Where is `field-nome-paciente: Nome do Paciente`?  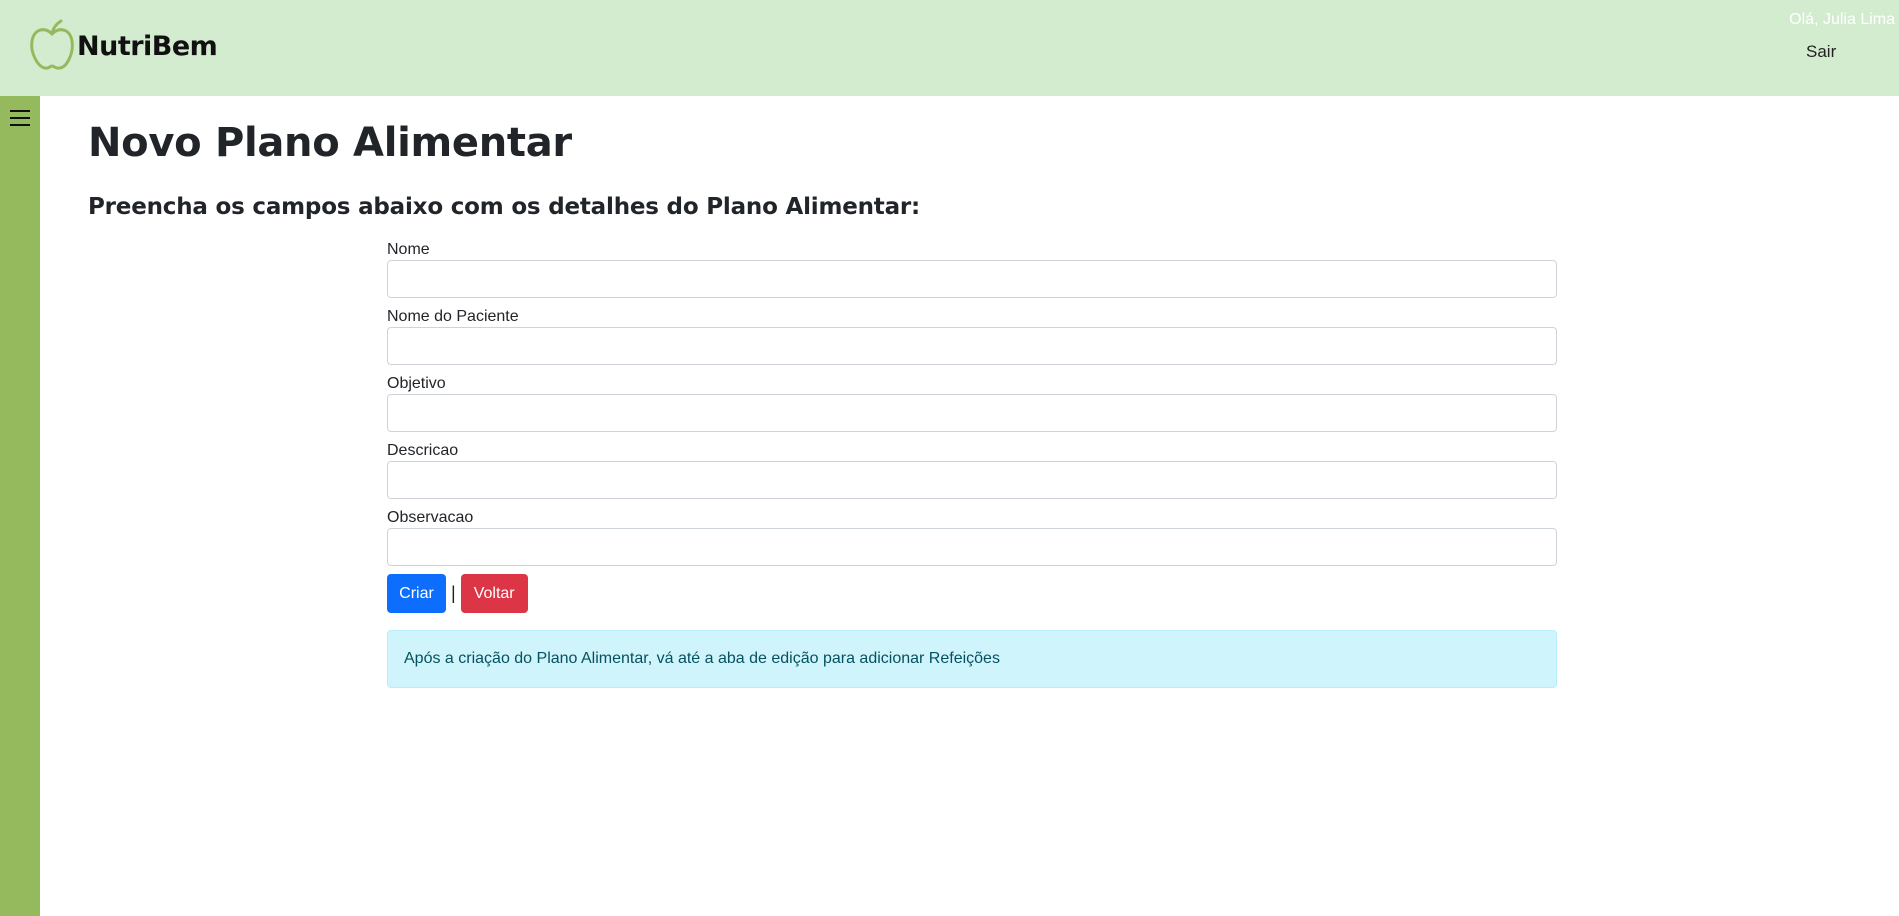
field-nome-paciente: Nome do Paciente is located at coordinates (972, 336).